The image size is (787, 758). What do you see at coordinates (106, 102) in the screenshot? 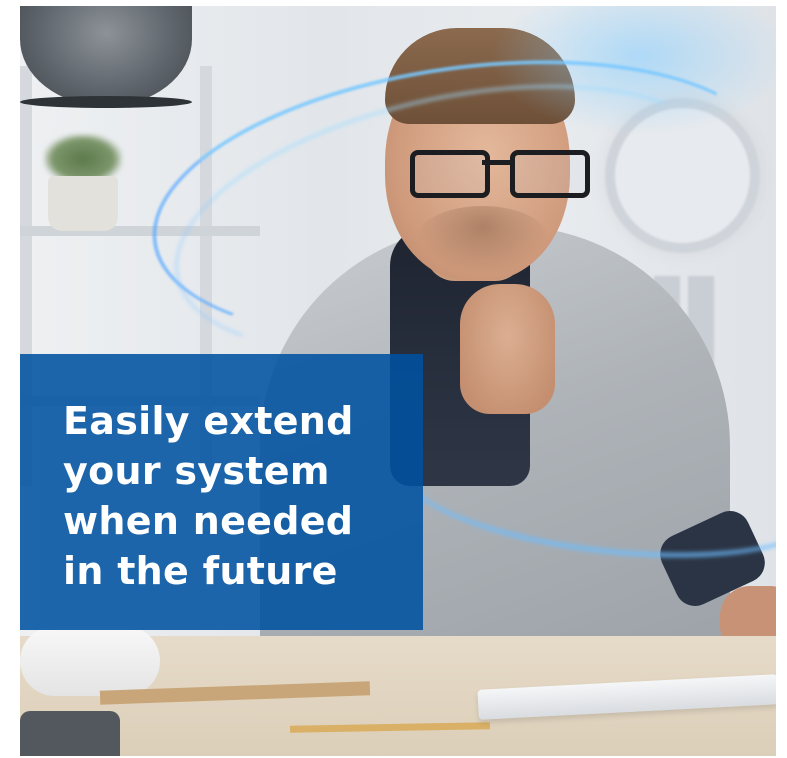
I see `desk-lamp-rim` at bounding box center [106, 102].